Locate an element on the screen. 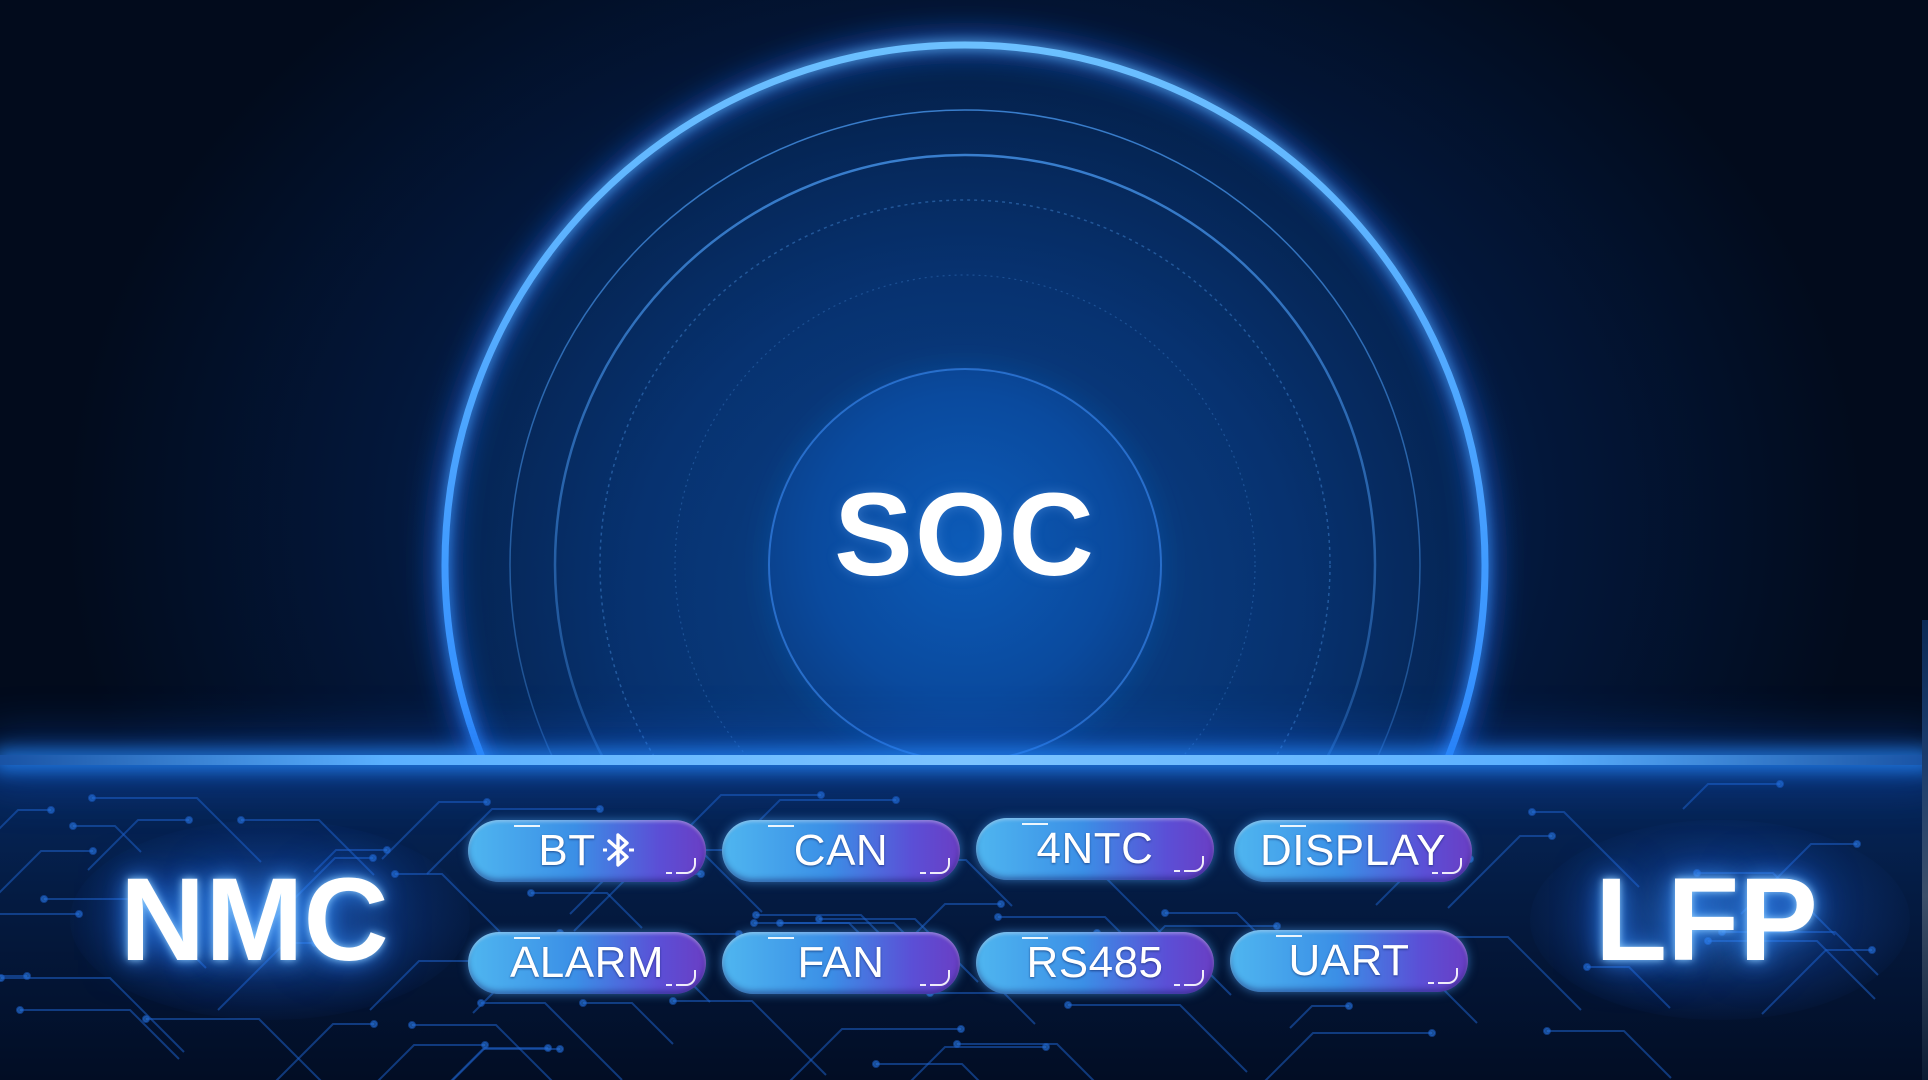 This screenshot has width=1928, height=1080. feature-pill-uart: UART is located at coordinates (1349, 961).